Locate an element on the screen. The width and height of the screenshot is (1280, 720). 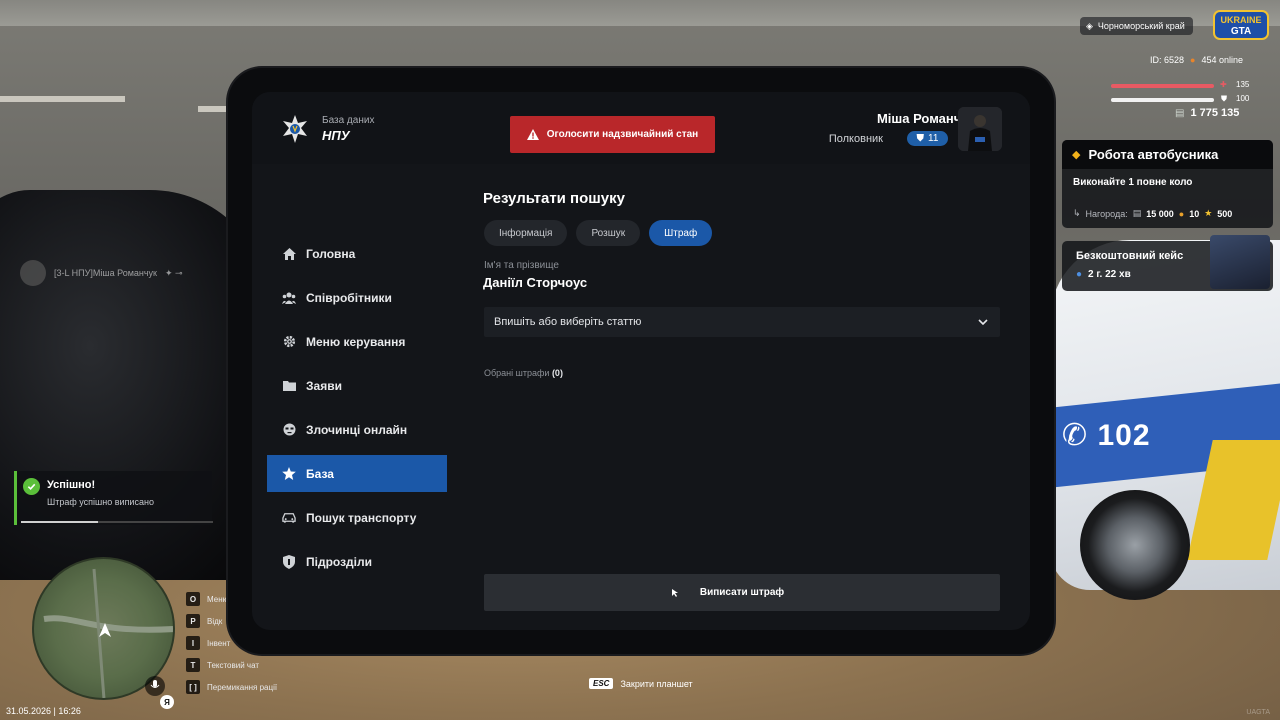
avatar-image is located at coordinates (980, 129).